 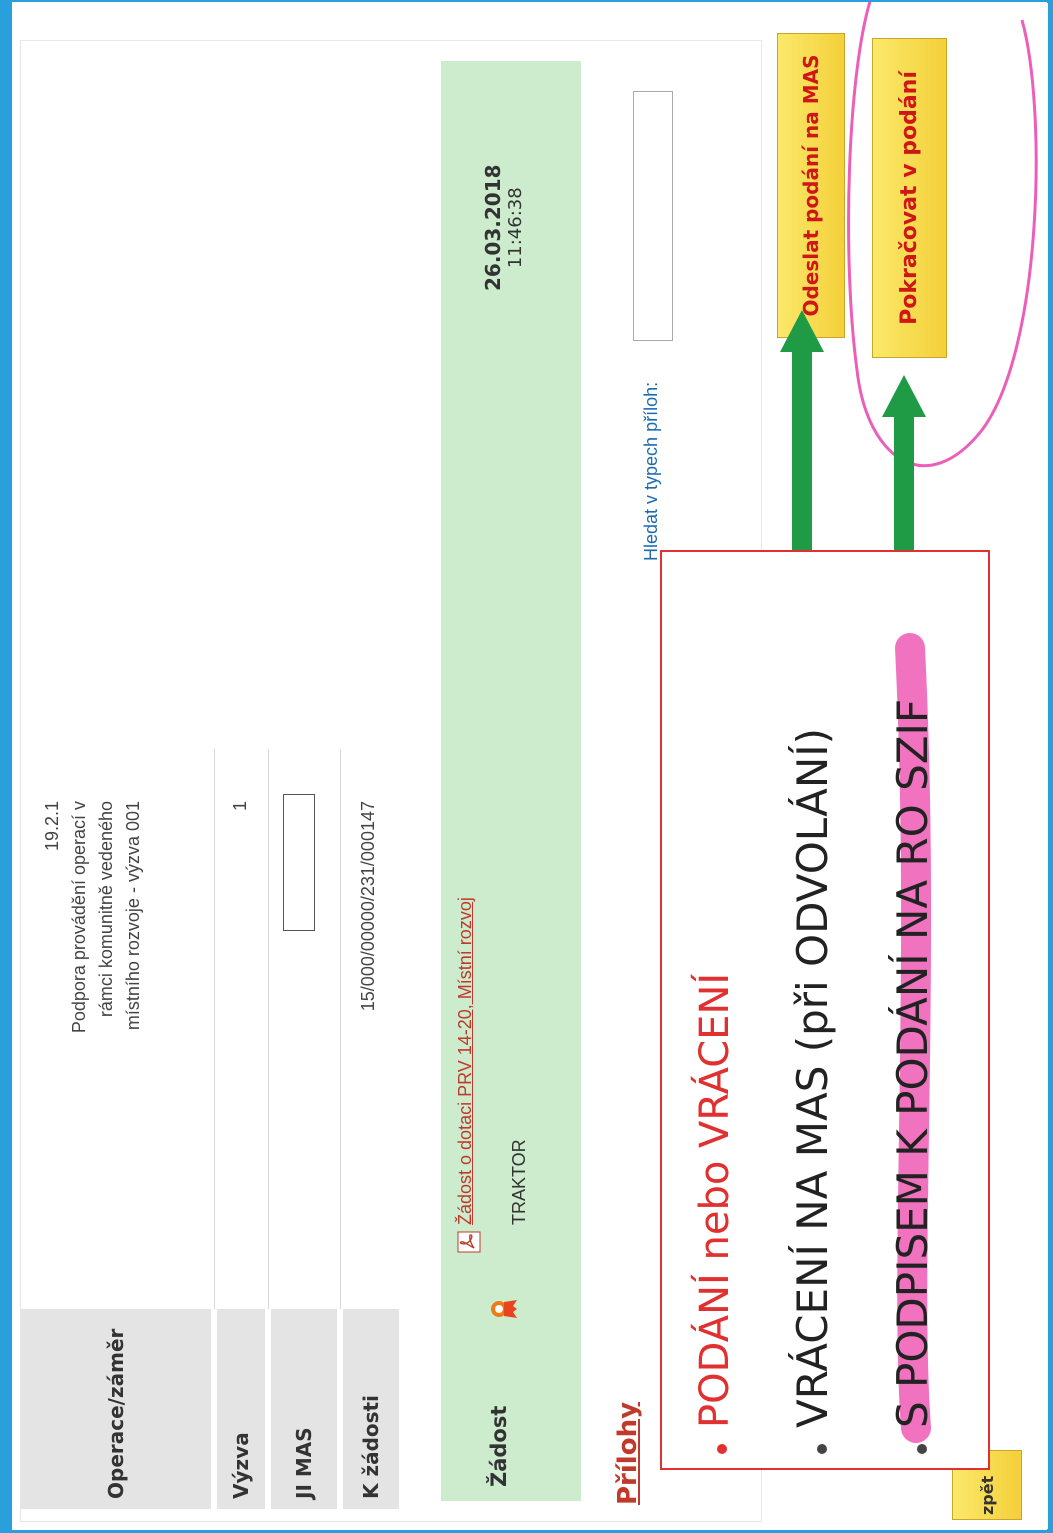 I want to click on prilohy-search-label: Hledat v typech příloh:, so click(x=651, y=471).